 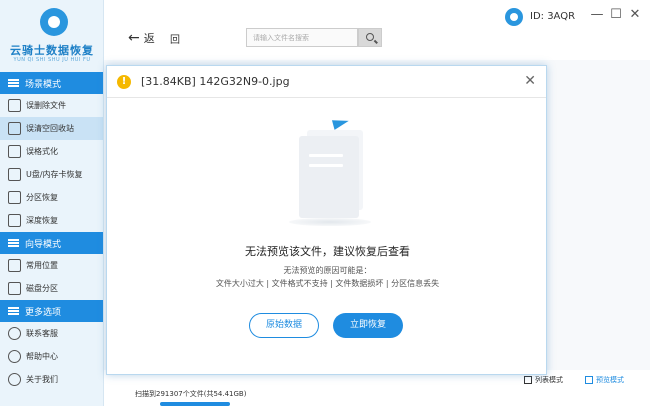 I want to click on sidebar-item-deep-recovery: 深度恢复, so click(x=51, y=220).